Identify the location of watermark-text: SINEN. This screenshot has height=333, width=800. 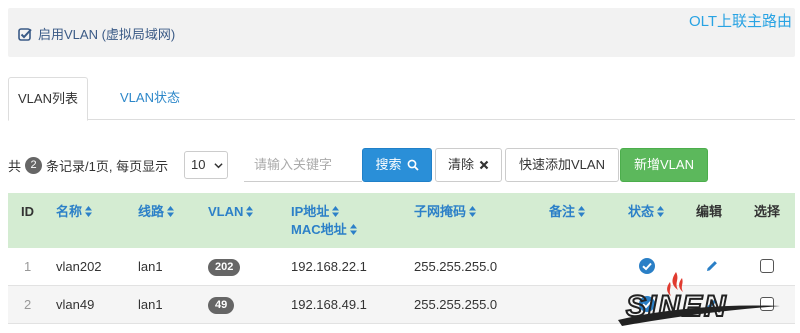
(677, 306).